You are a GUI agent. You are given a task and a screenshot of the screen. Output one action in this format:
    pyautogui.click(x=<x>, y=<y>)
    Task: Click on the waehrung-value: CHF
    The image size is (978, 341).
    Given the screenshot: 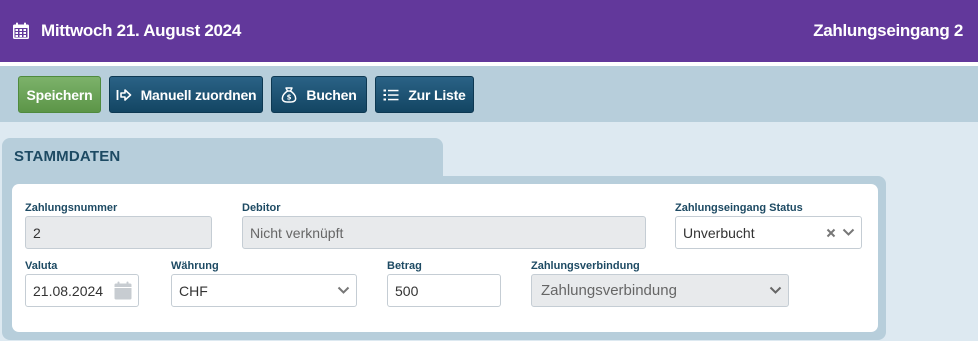 What is the action you would take?
    pyautogui.click(x=193, y=290)
    